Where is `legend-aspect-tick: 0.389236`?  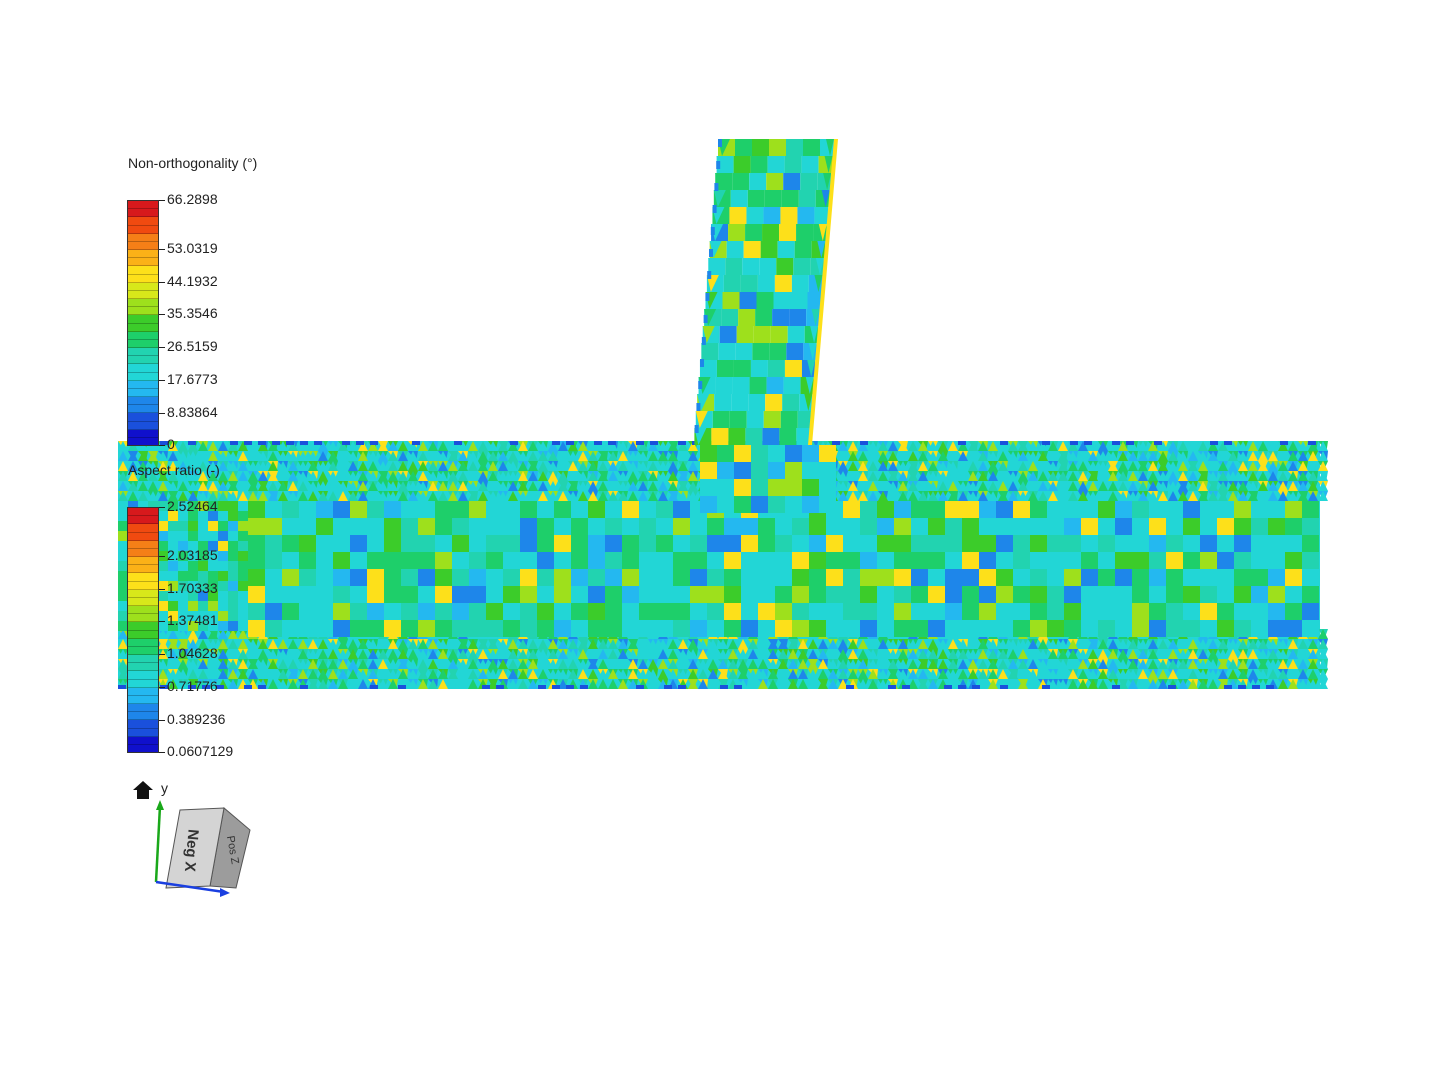
legend-aspect-tick: 0.389236 is located at coordinates (192, 719).